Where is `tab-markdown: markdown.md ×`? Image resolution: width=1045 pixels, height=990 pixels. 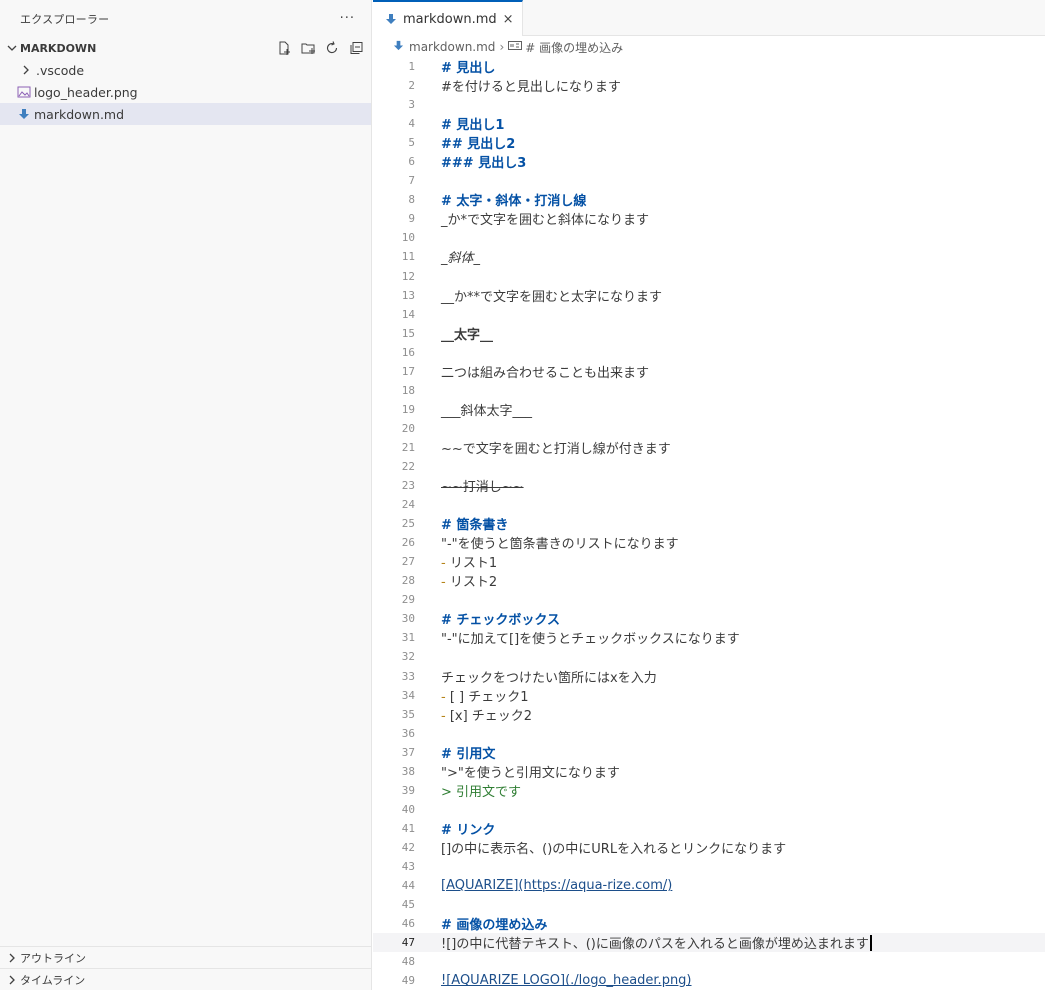 tab-markdown: markdown.md × is located at coordinates (448, 18).